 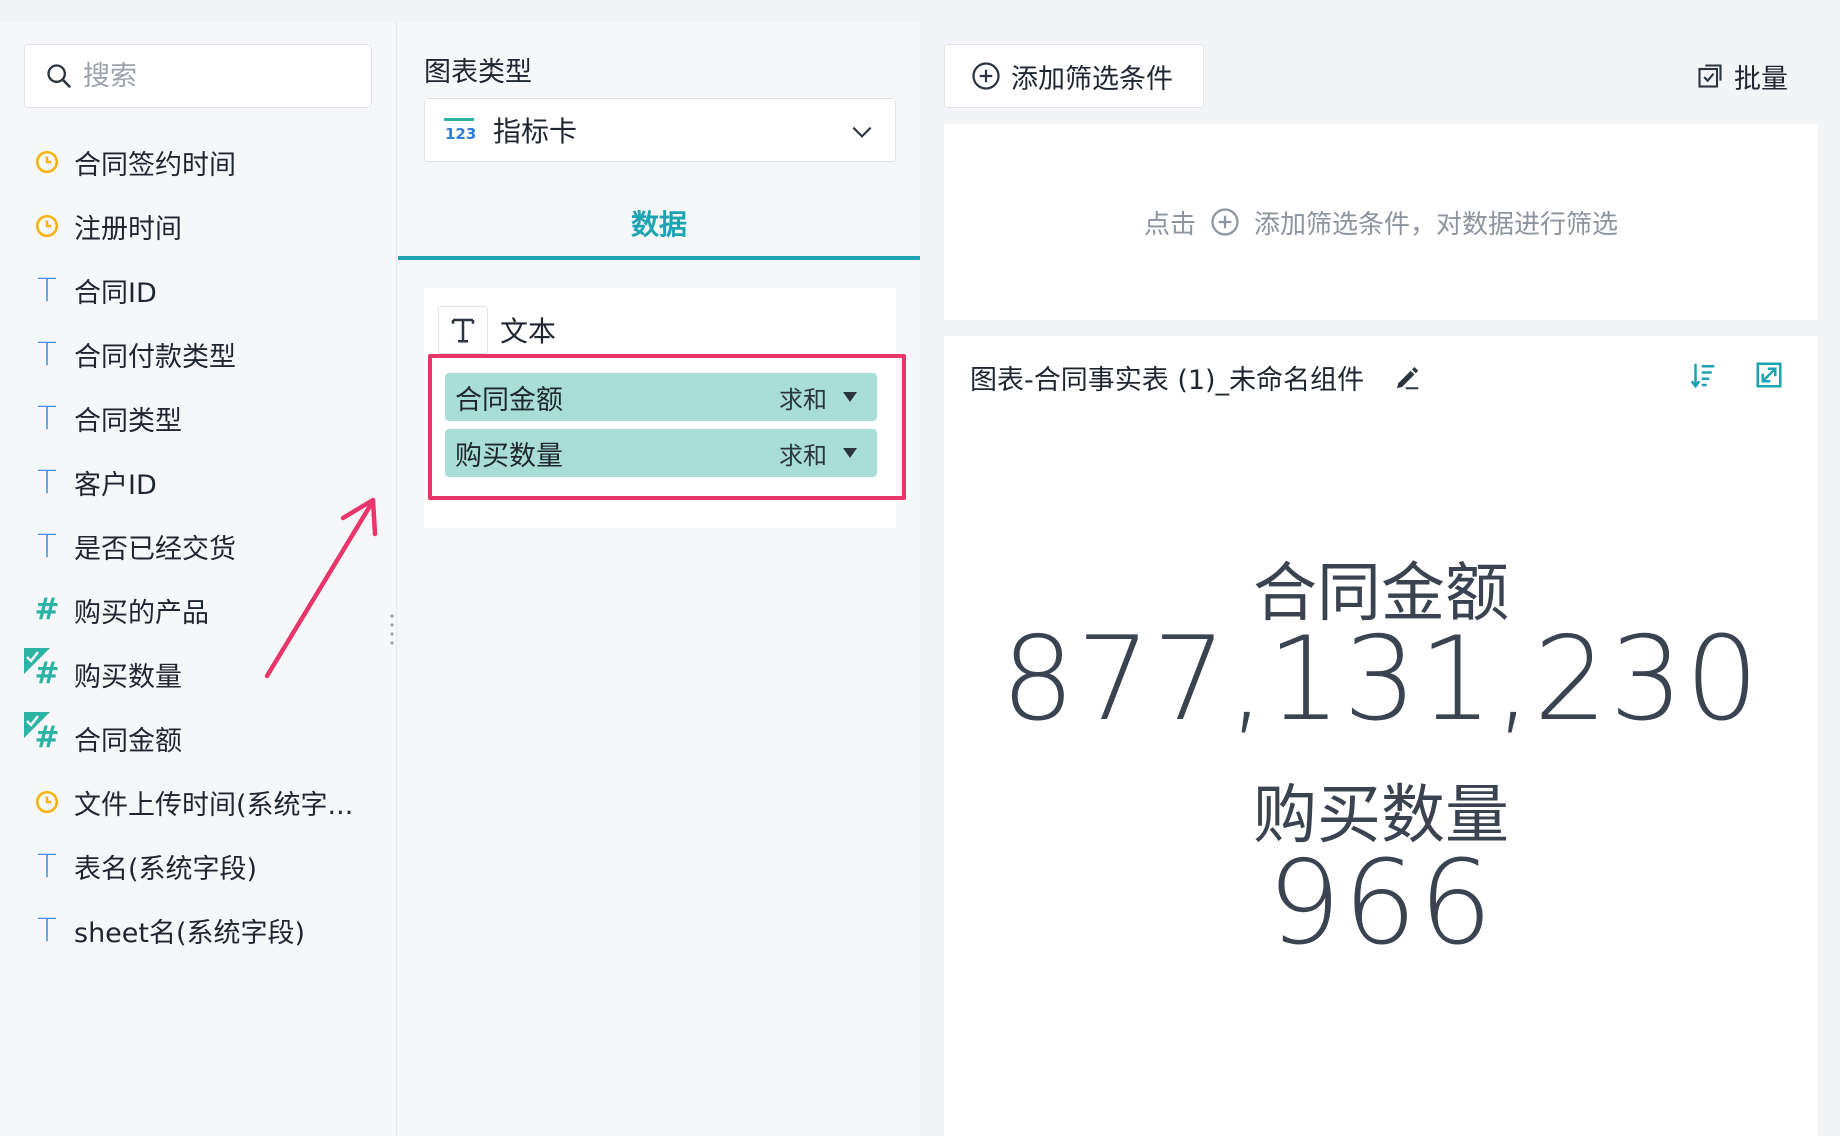 I want to click on filter-hint-suffix: 添加筛选条件，对数据进行筛选, so click(x=1436, y=224).